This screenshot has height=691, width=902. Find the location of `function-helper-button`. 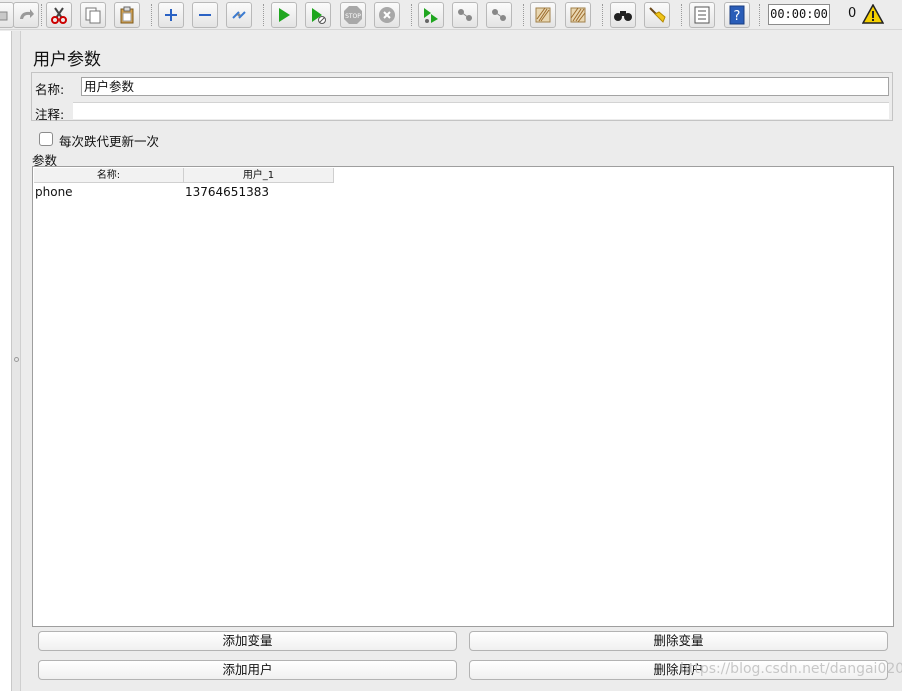

function-helper-button is located at coordinates (702, 15).